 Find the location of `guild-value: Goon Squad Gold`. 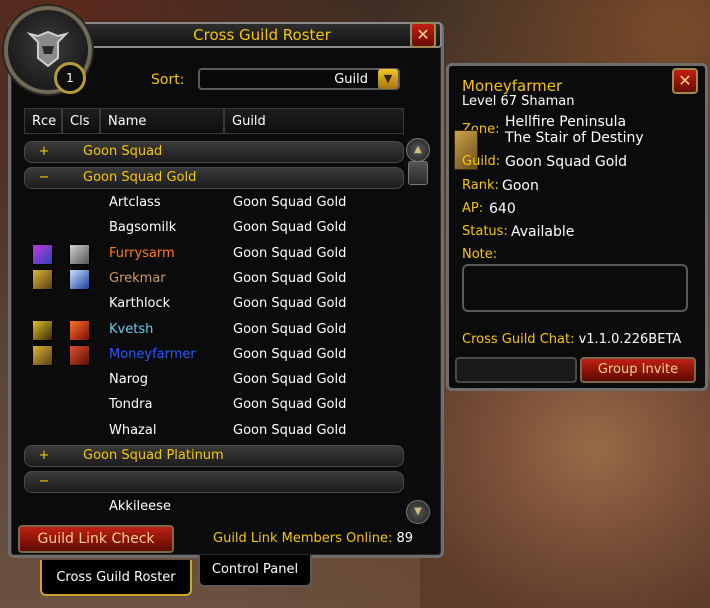

guild-value: Goon Squad Gold is located at coordinates (566, 162).